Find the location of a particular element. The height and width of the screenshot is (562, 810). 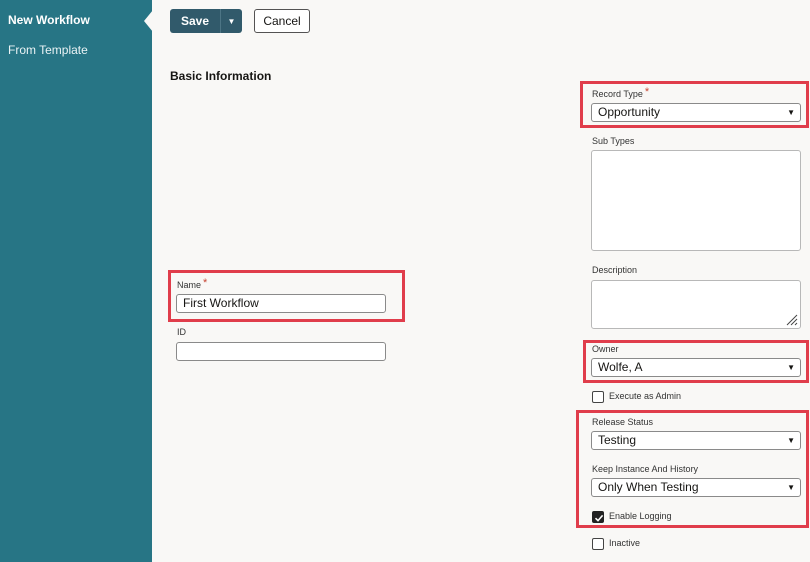

record-type-label-text: Record Type is located at coordinates (617, 94).